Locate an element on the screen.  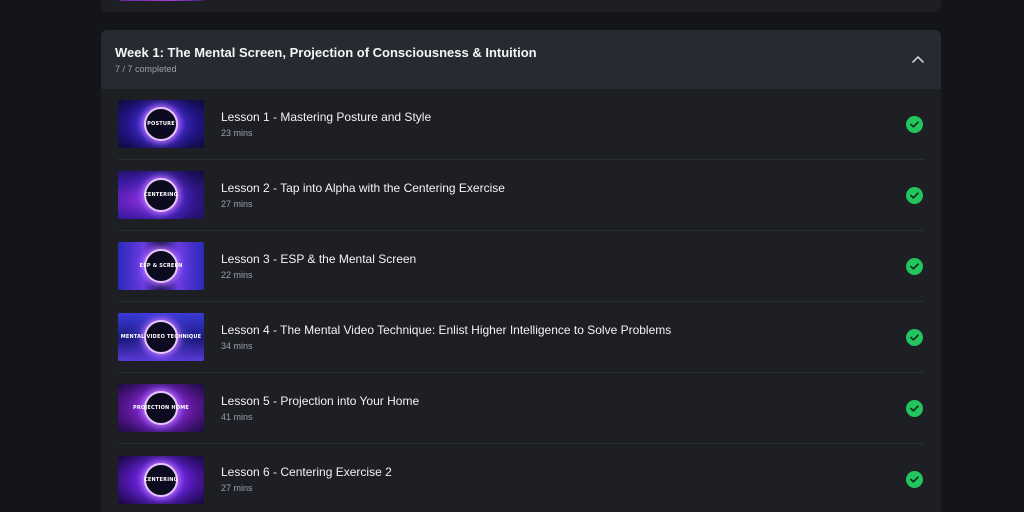
lesson-duration: 41 mins is located at coordinates (237, 416).